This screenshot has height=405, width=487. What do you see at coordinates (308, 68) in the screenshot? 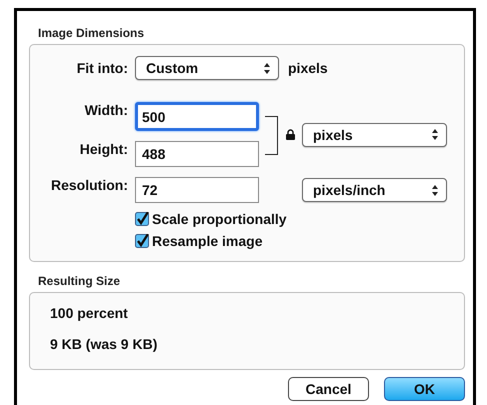
I see `unit-label: pixels` at bounding box center [308, 68].